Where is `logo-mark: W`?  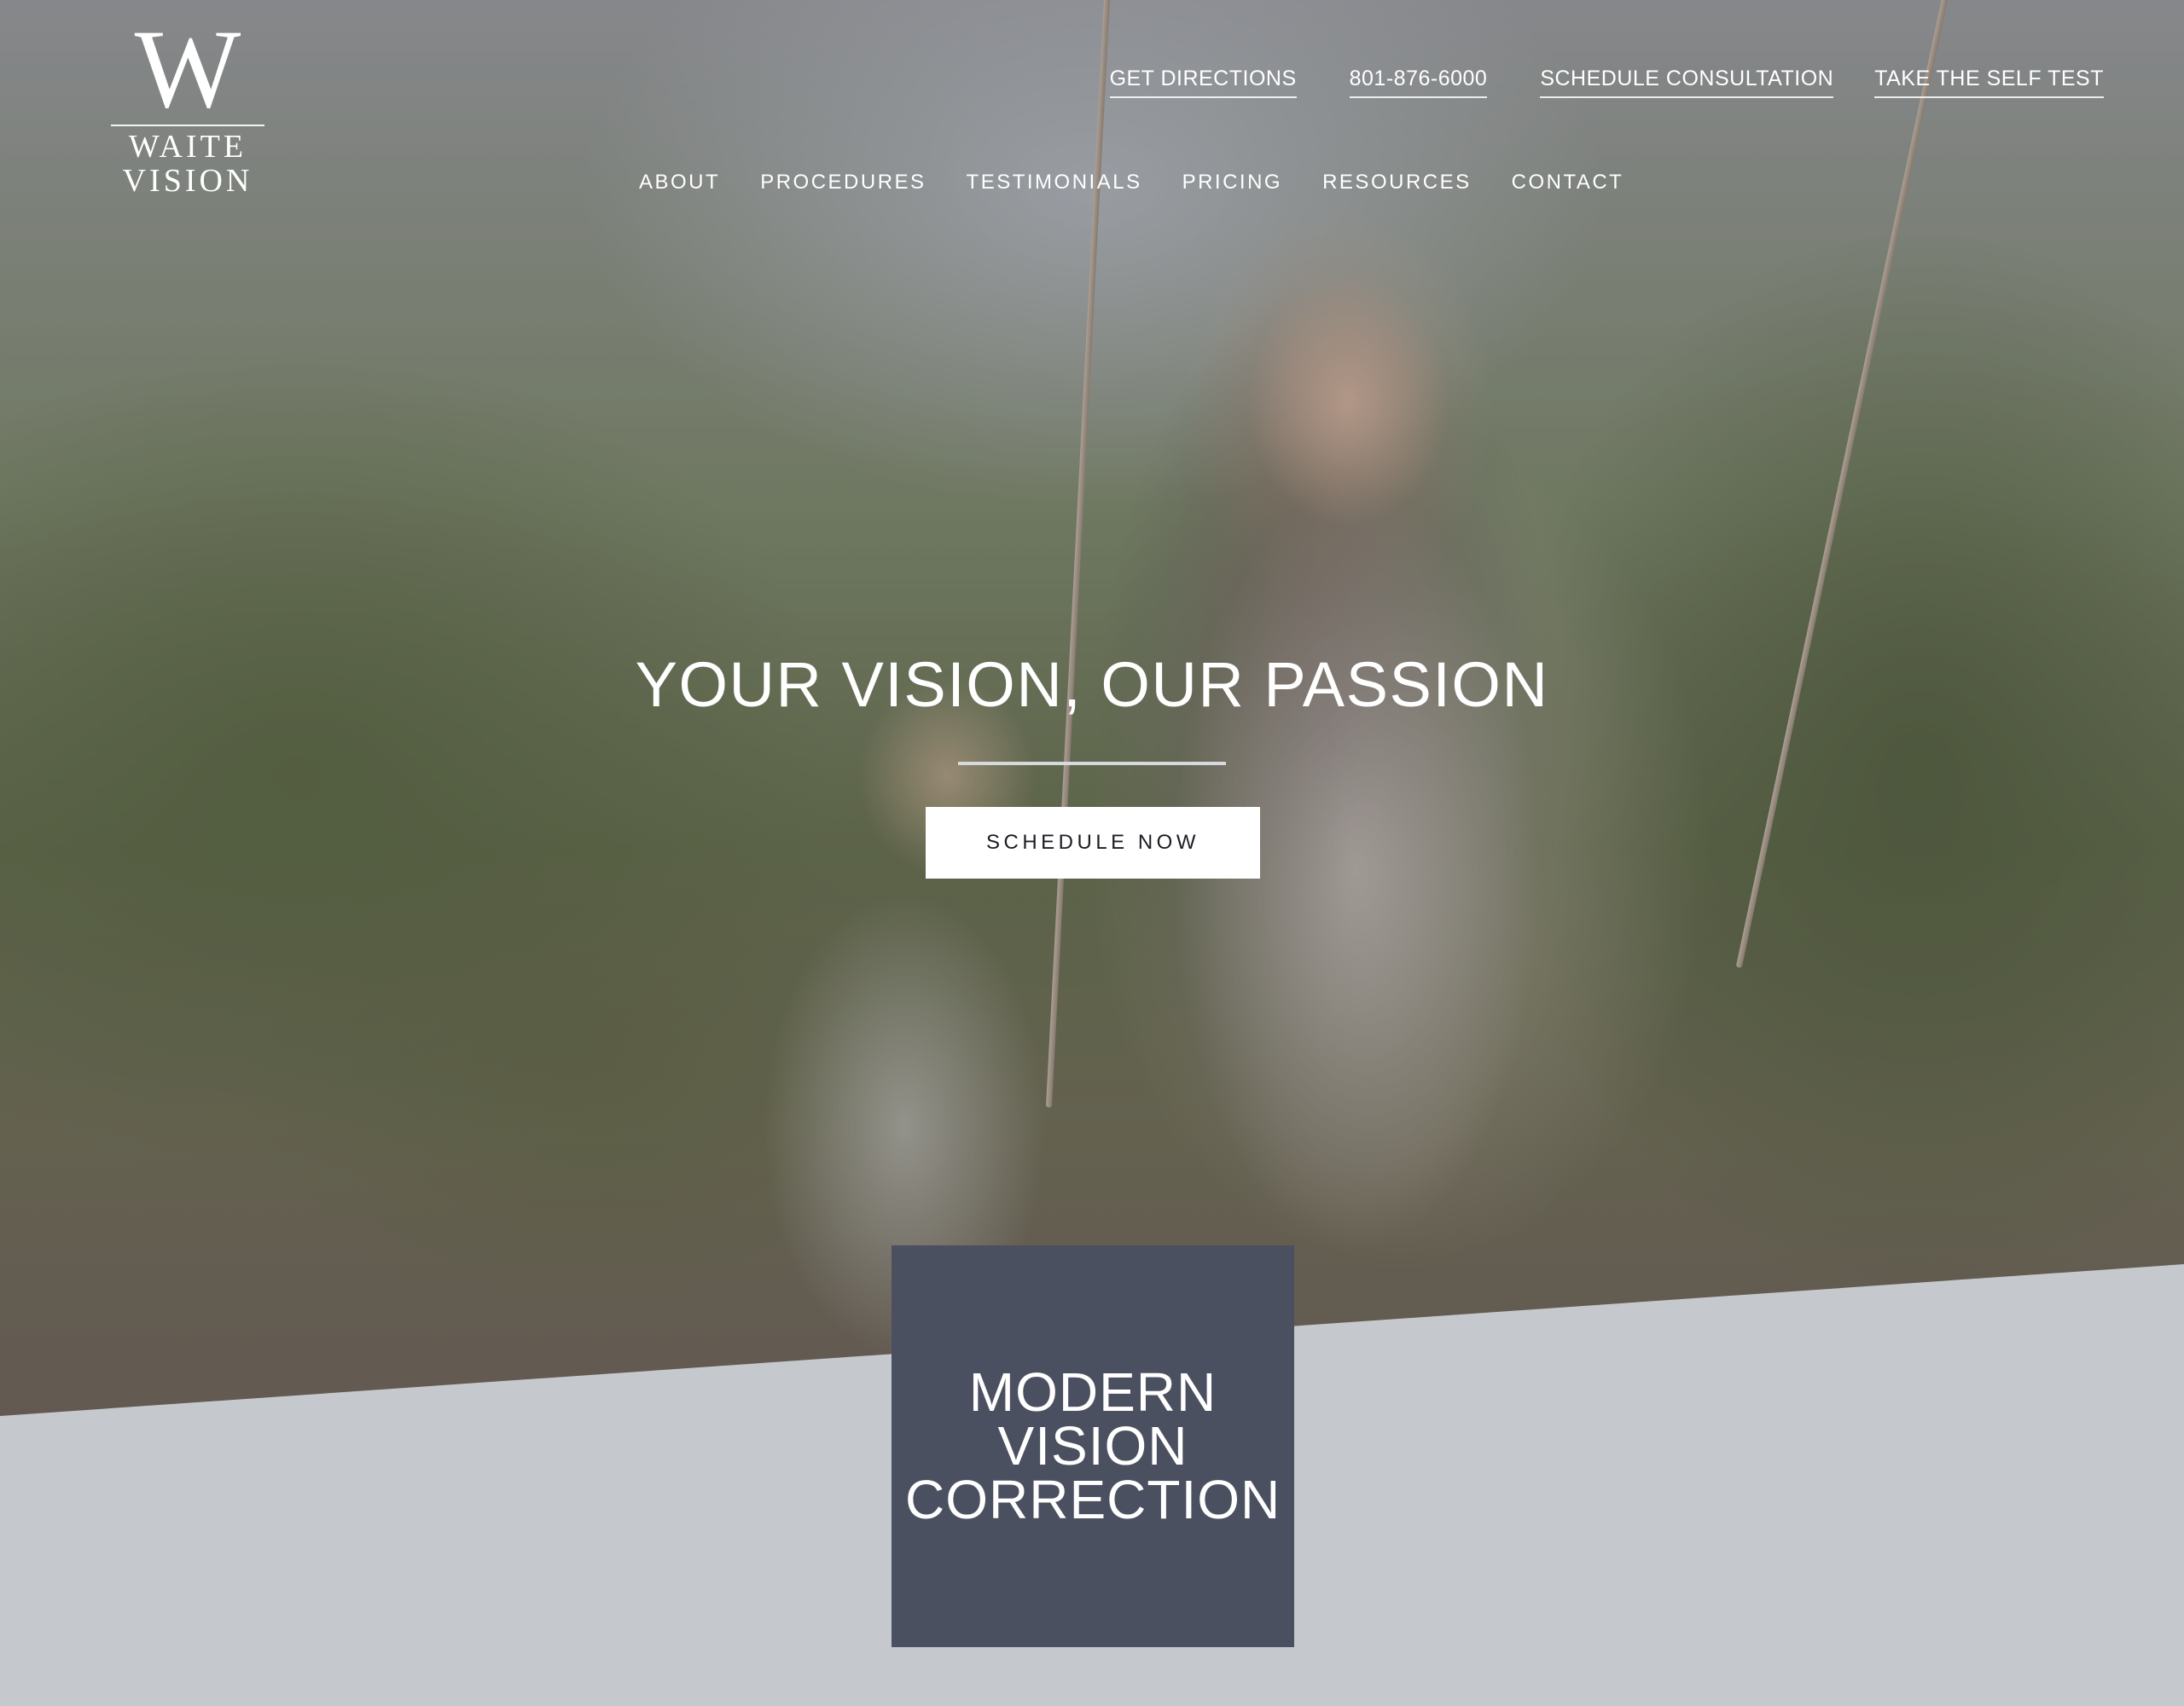
logo-mark: W is located at coordinates (188, 68).